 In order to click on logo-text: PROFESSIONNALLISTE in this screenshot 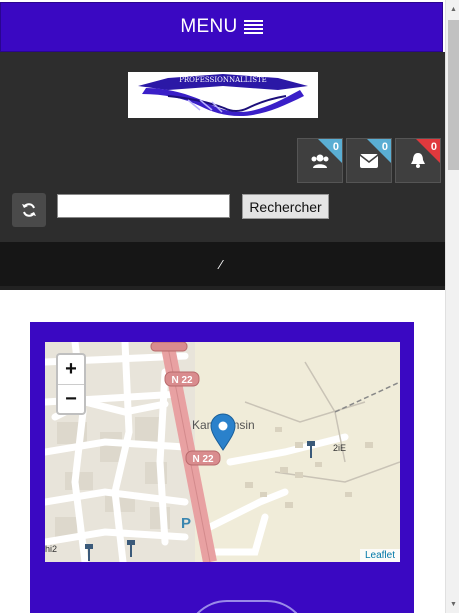, I will do `click(223, 80)`.